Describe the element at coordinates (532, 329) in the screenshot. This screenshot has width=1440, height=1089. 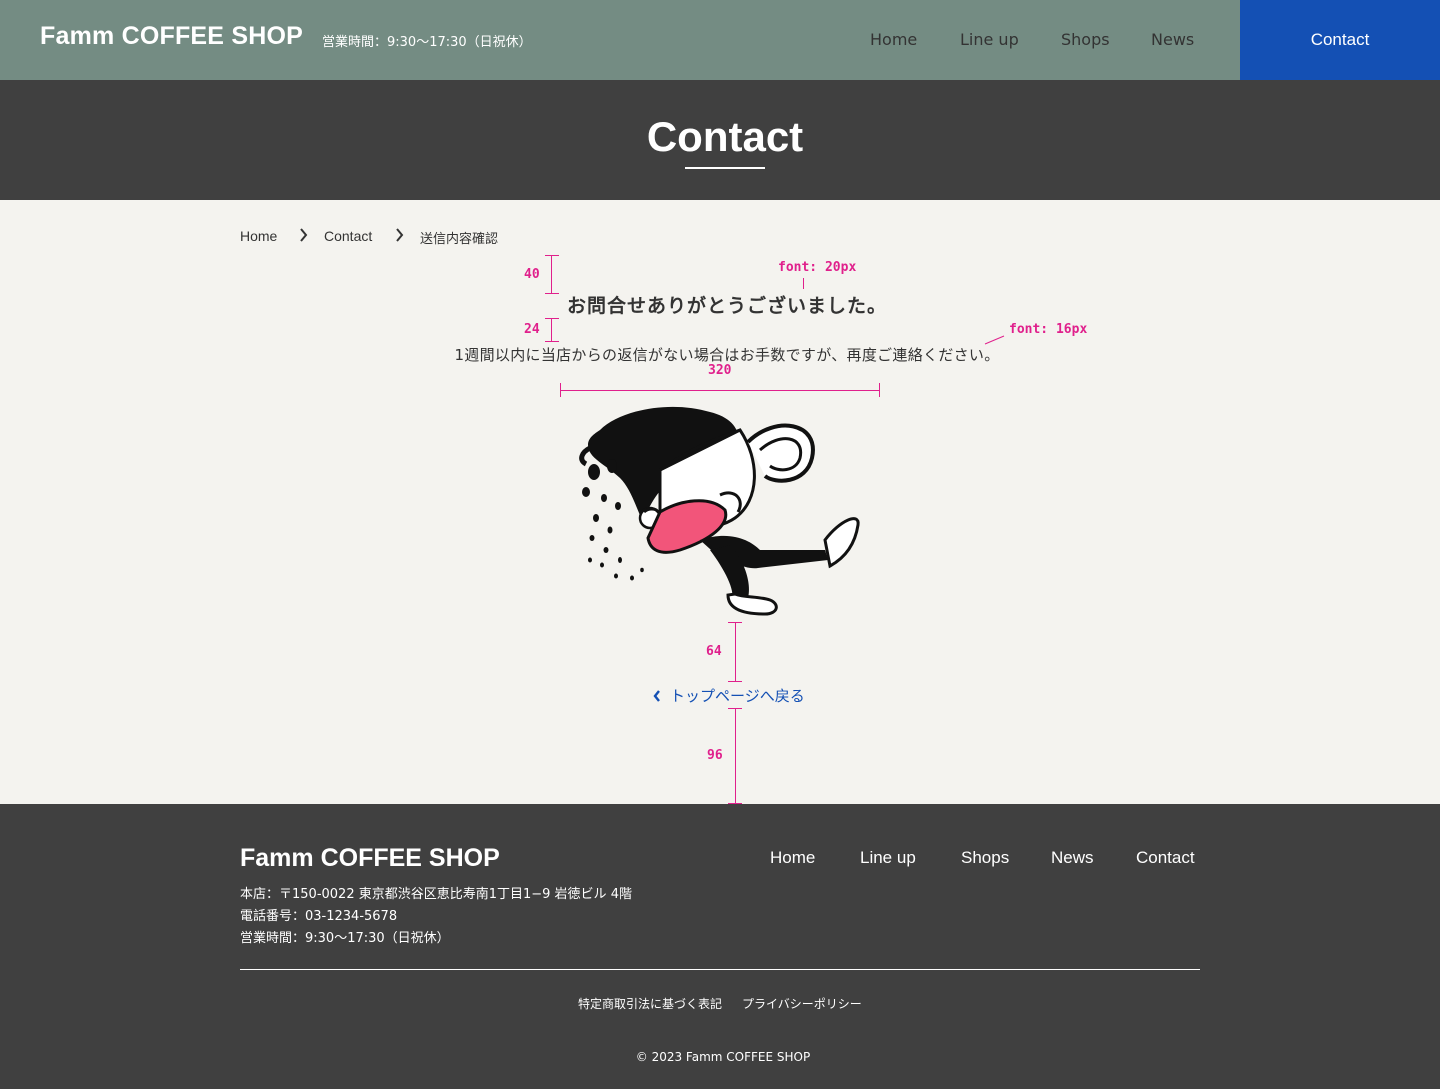
I see `spacing-label-24: 24` at that location.